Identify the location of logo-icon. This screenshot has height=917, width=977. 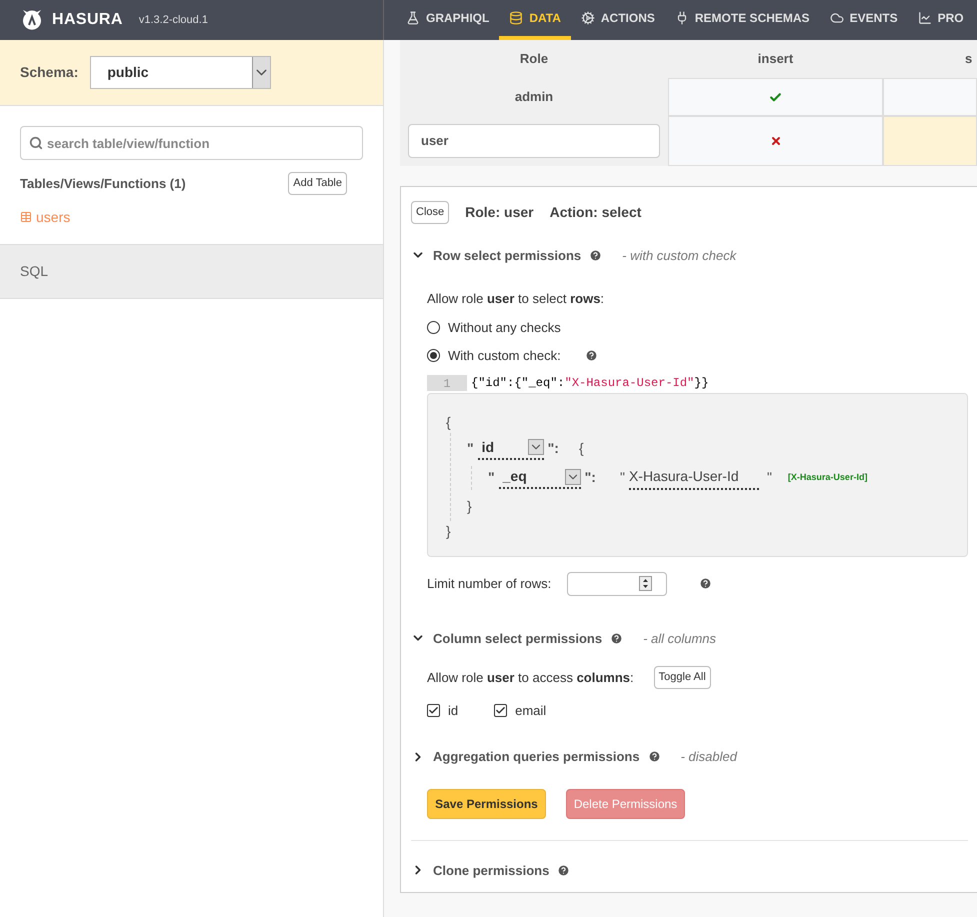
(32, 20).